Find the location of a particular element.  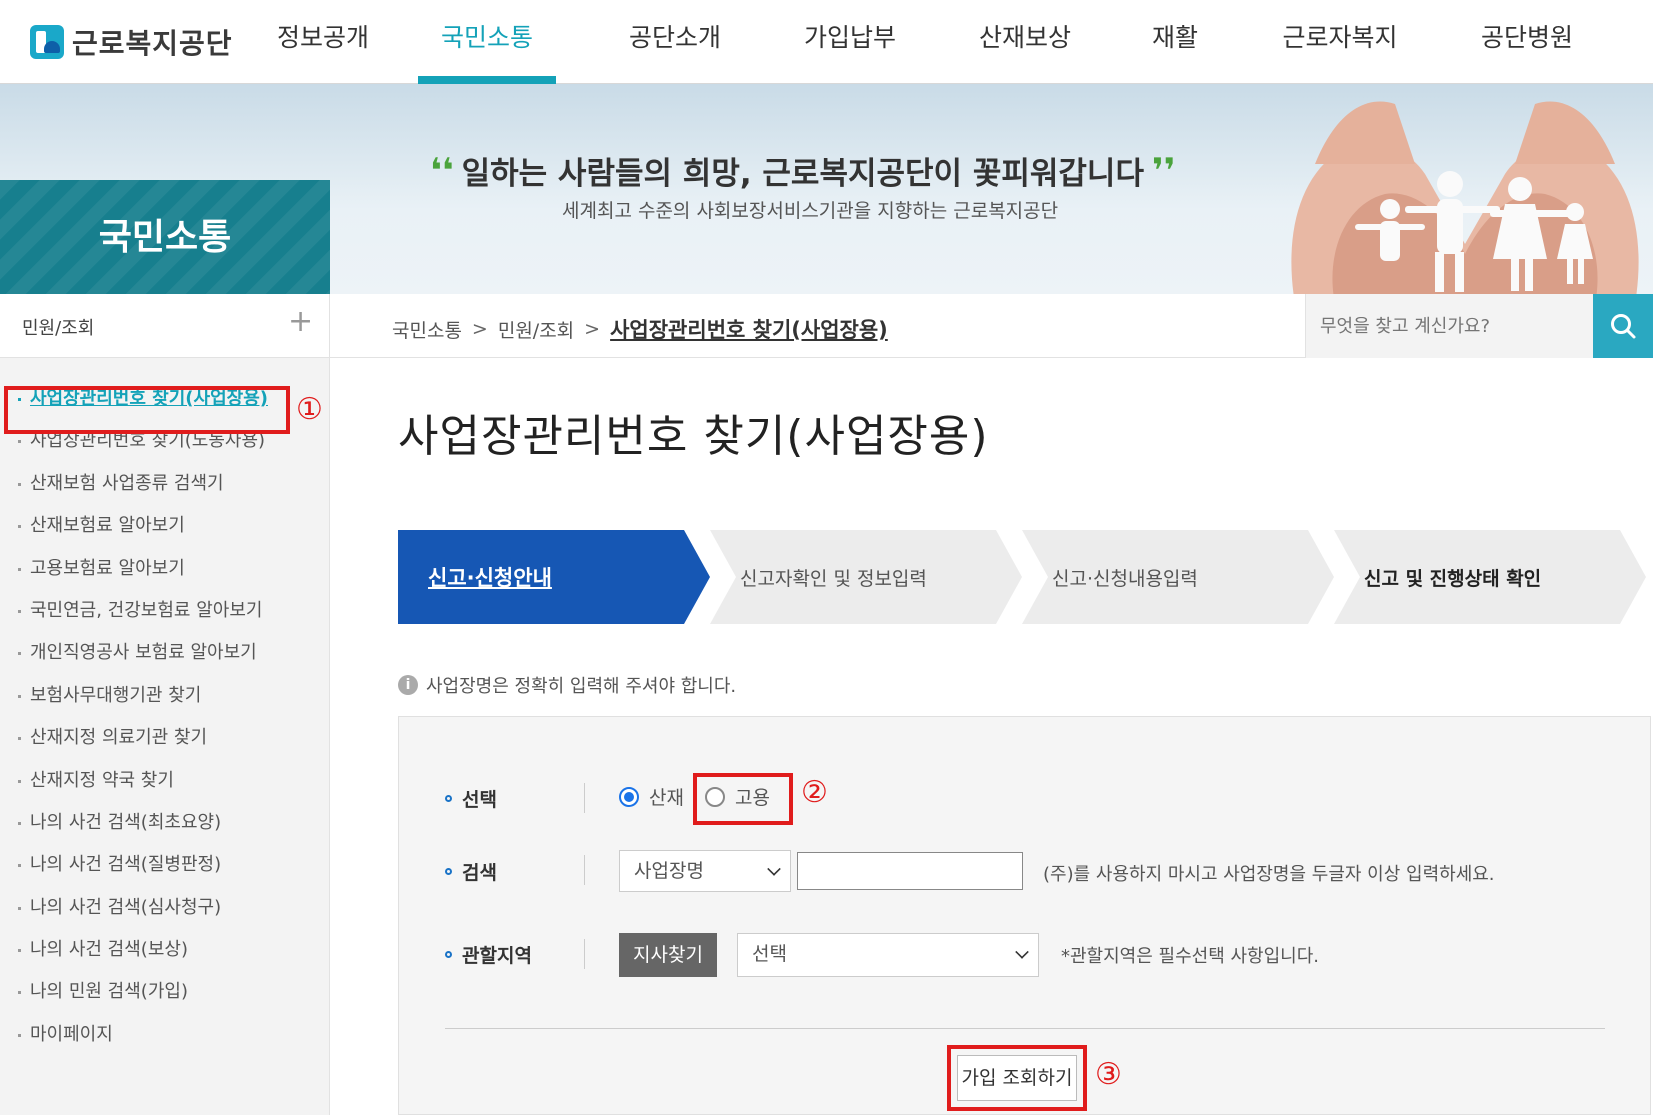

step-2-label: 신고자확인 및 정보입력 is located at coordinates (833, 578).